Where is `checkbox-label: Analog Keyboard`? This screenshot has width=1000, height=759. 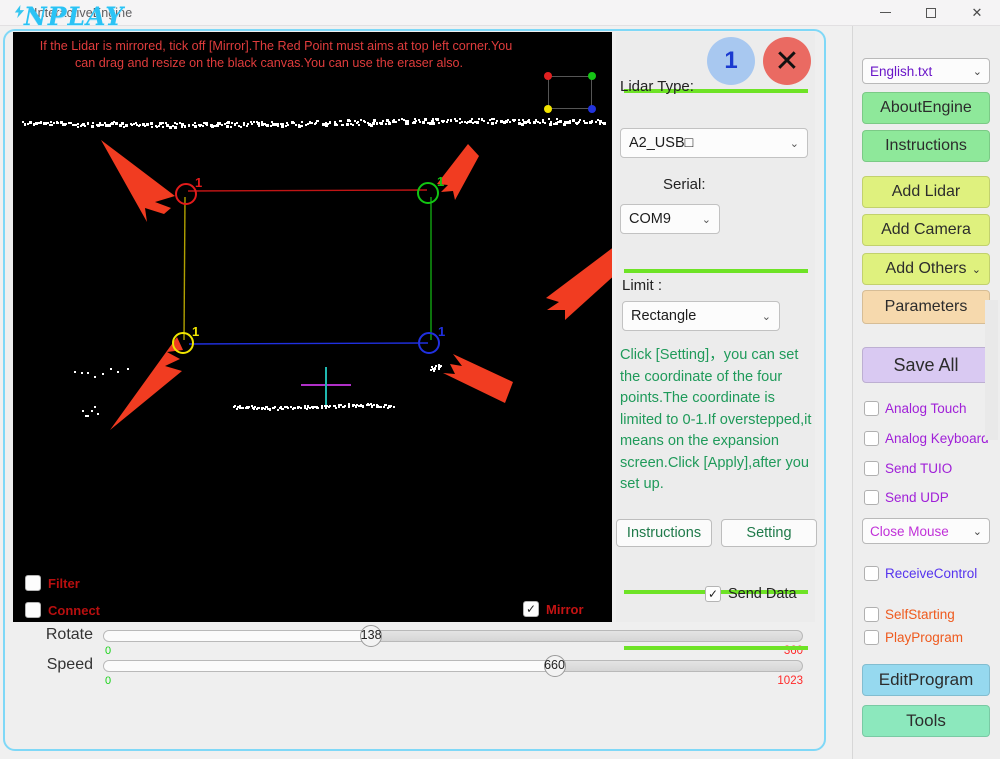
checkbox-label: Analog Keyboard is located at coordinates (937, 438).